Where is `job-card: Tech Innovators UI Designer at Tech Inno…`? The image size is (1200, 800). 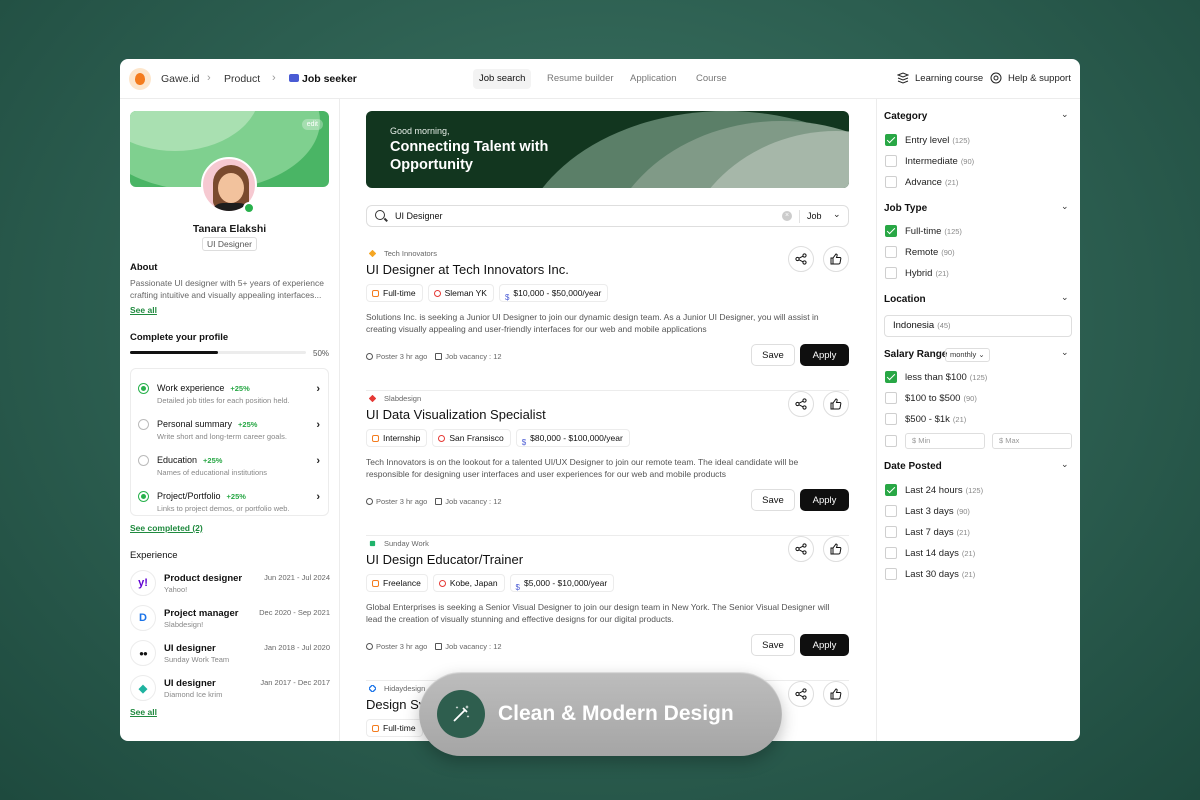
job-card: Tech Innovators UI Designer at Tech Inno… is located at coordinates (607, 318).